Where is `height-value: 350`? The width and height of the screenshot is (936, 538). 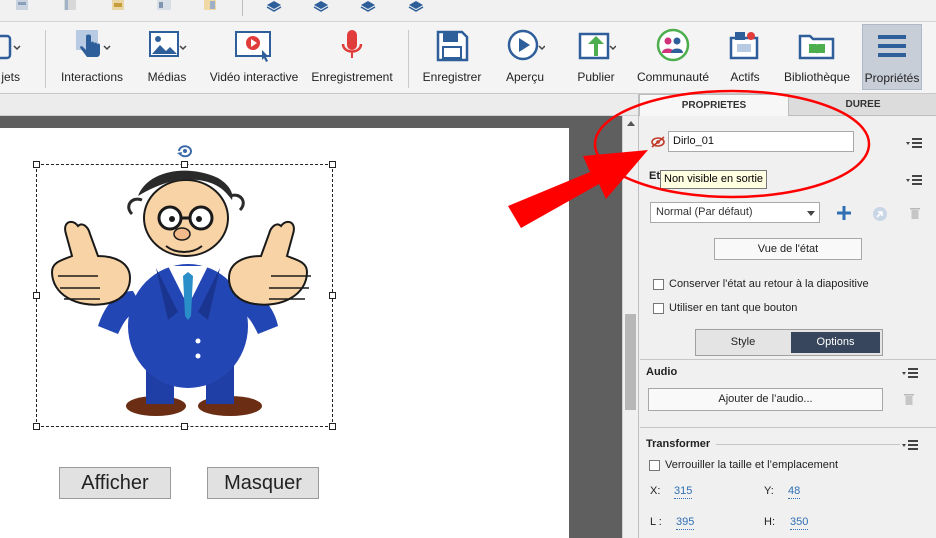 height-value: 350 is located at coordinates (799, 523).